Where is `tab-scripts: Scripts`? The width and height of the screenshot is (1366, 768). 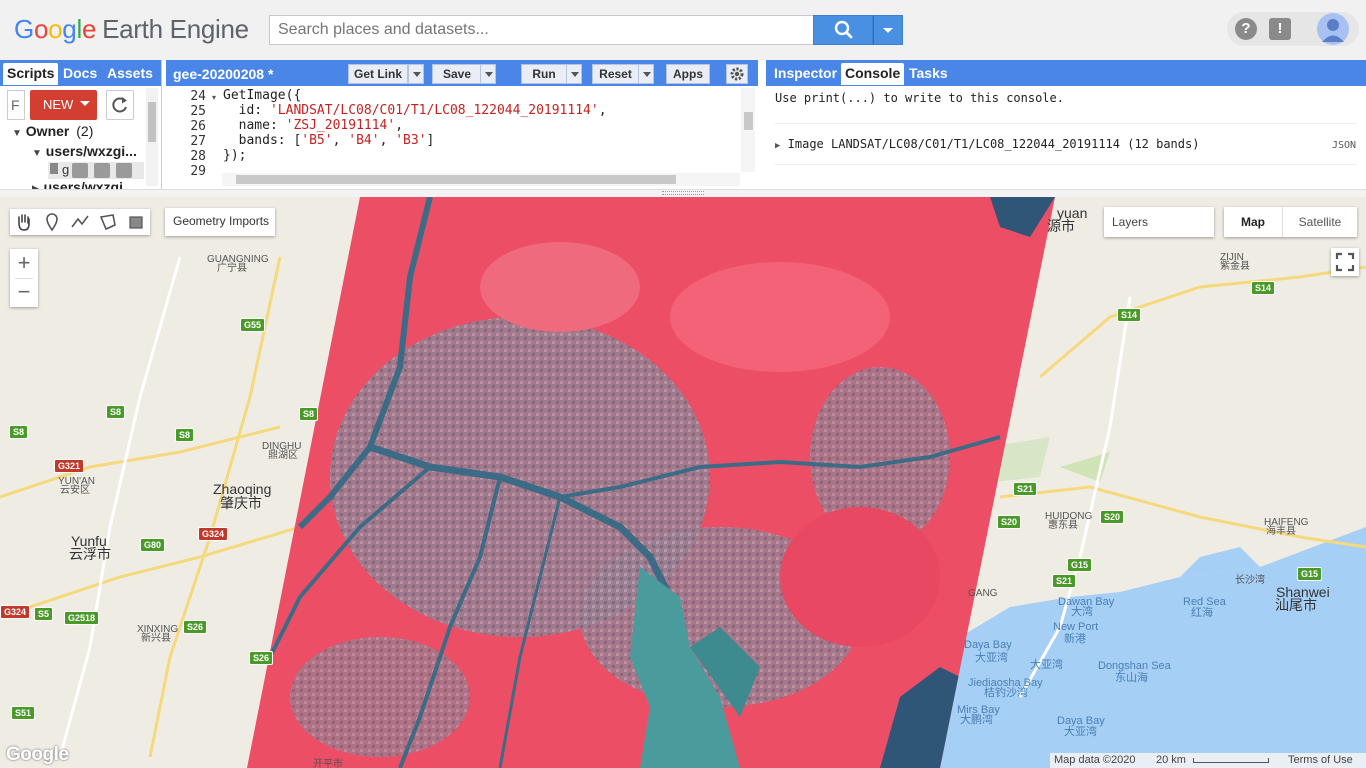
tab-scripts: Scripts is located at coordinates (31, 74).